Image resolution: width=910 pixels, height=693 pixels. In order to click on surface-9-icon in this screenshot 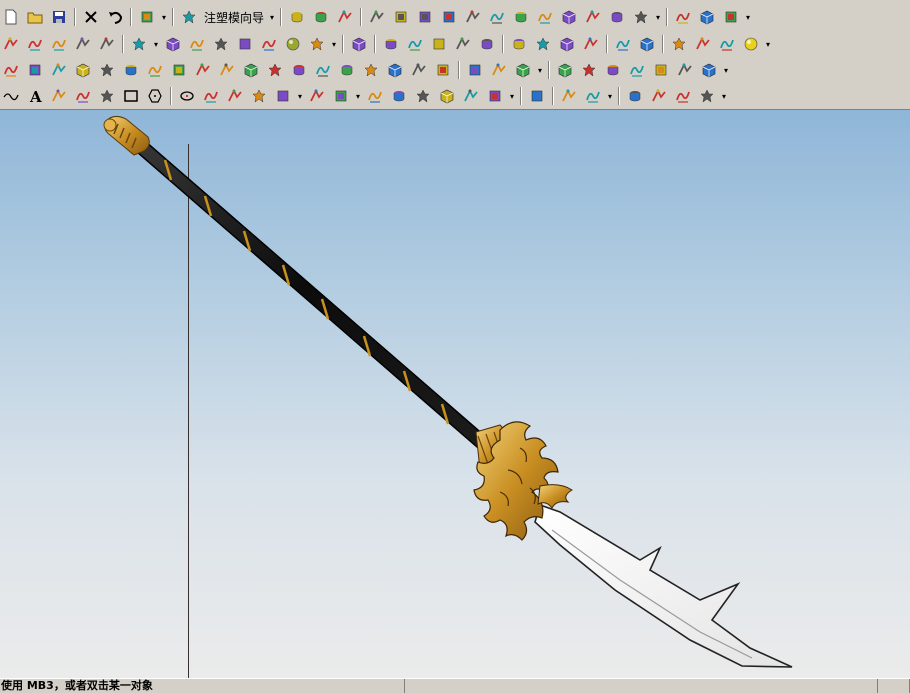, I will do `click(203, 70)`.